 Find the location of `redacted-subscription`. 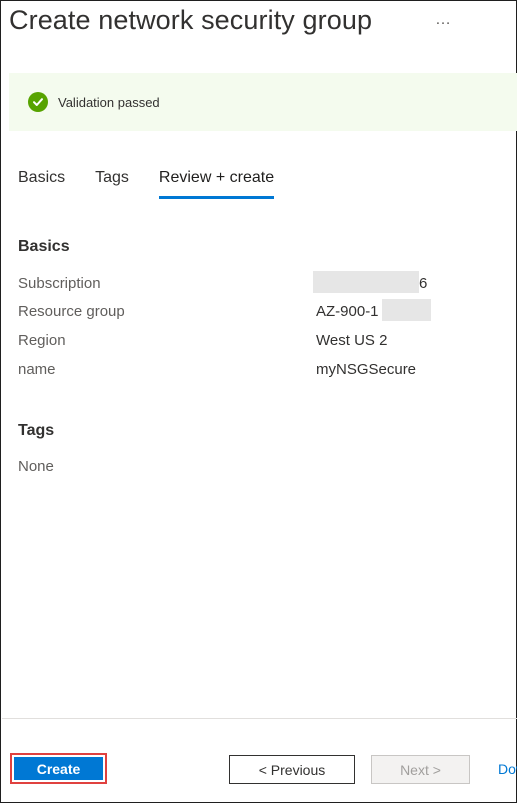

redacted-subscription is located at coordinates (366, 282).